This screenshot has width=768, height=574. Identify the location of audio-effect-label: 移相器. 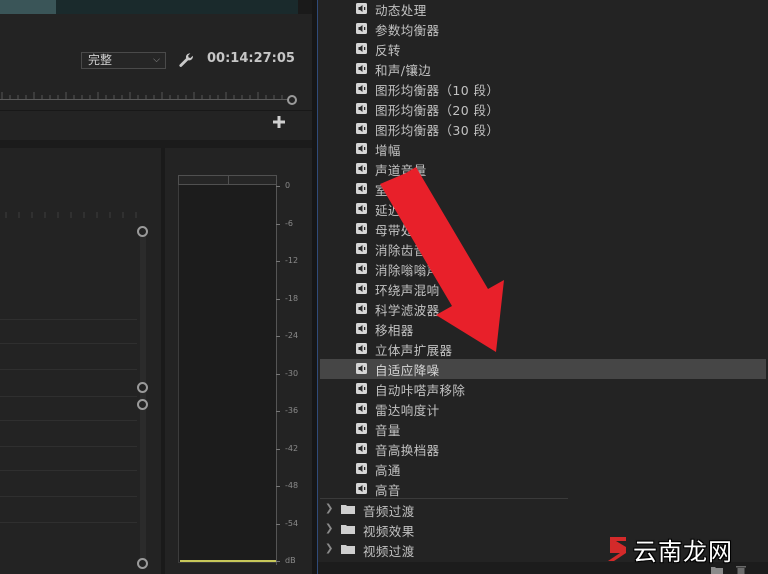
(394, 330).